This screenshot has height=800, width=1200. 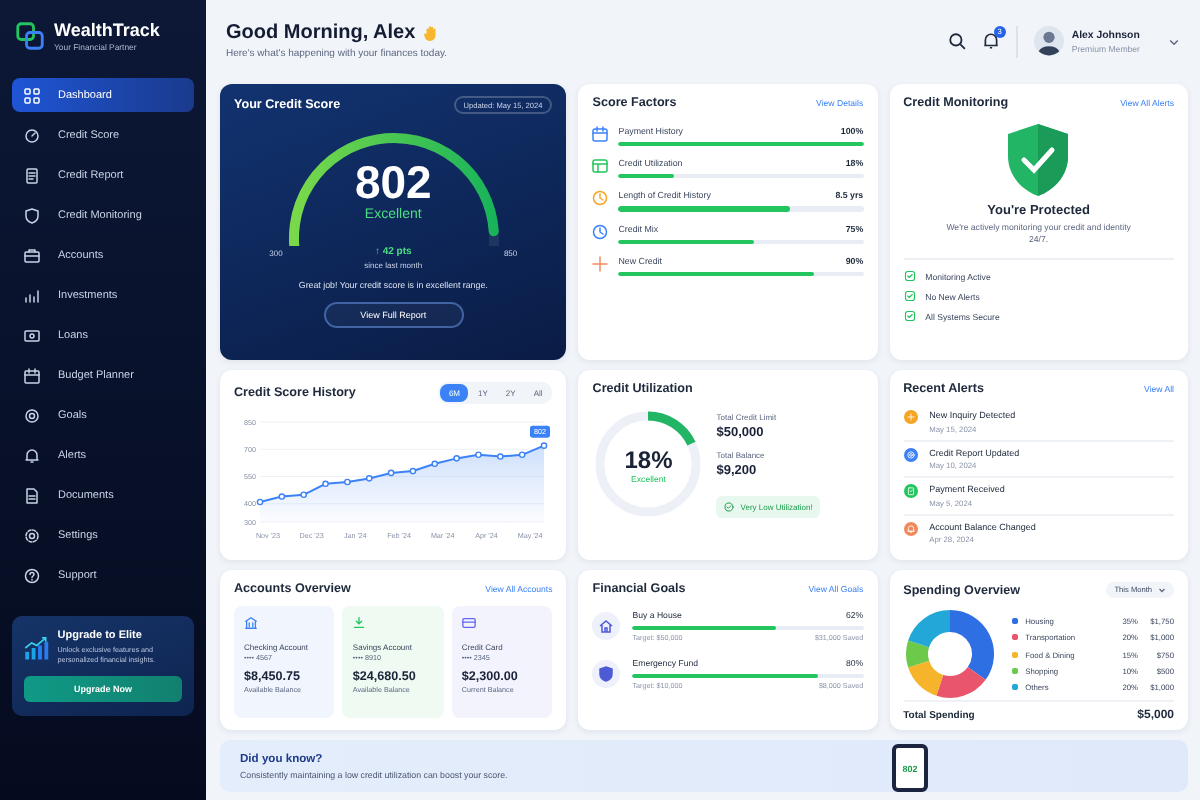 I want to click on banknote-icon, so click(x=32, y=335).